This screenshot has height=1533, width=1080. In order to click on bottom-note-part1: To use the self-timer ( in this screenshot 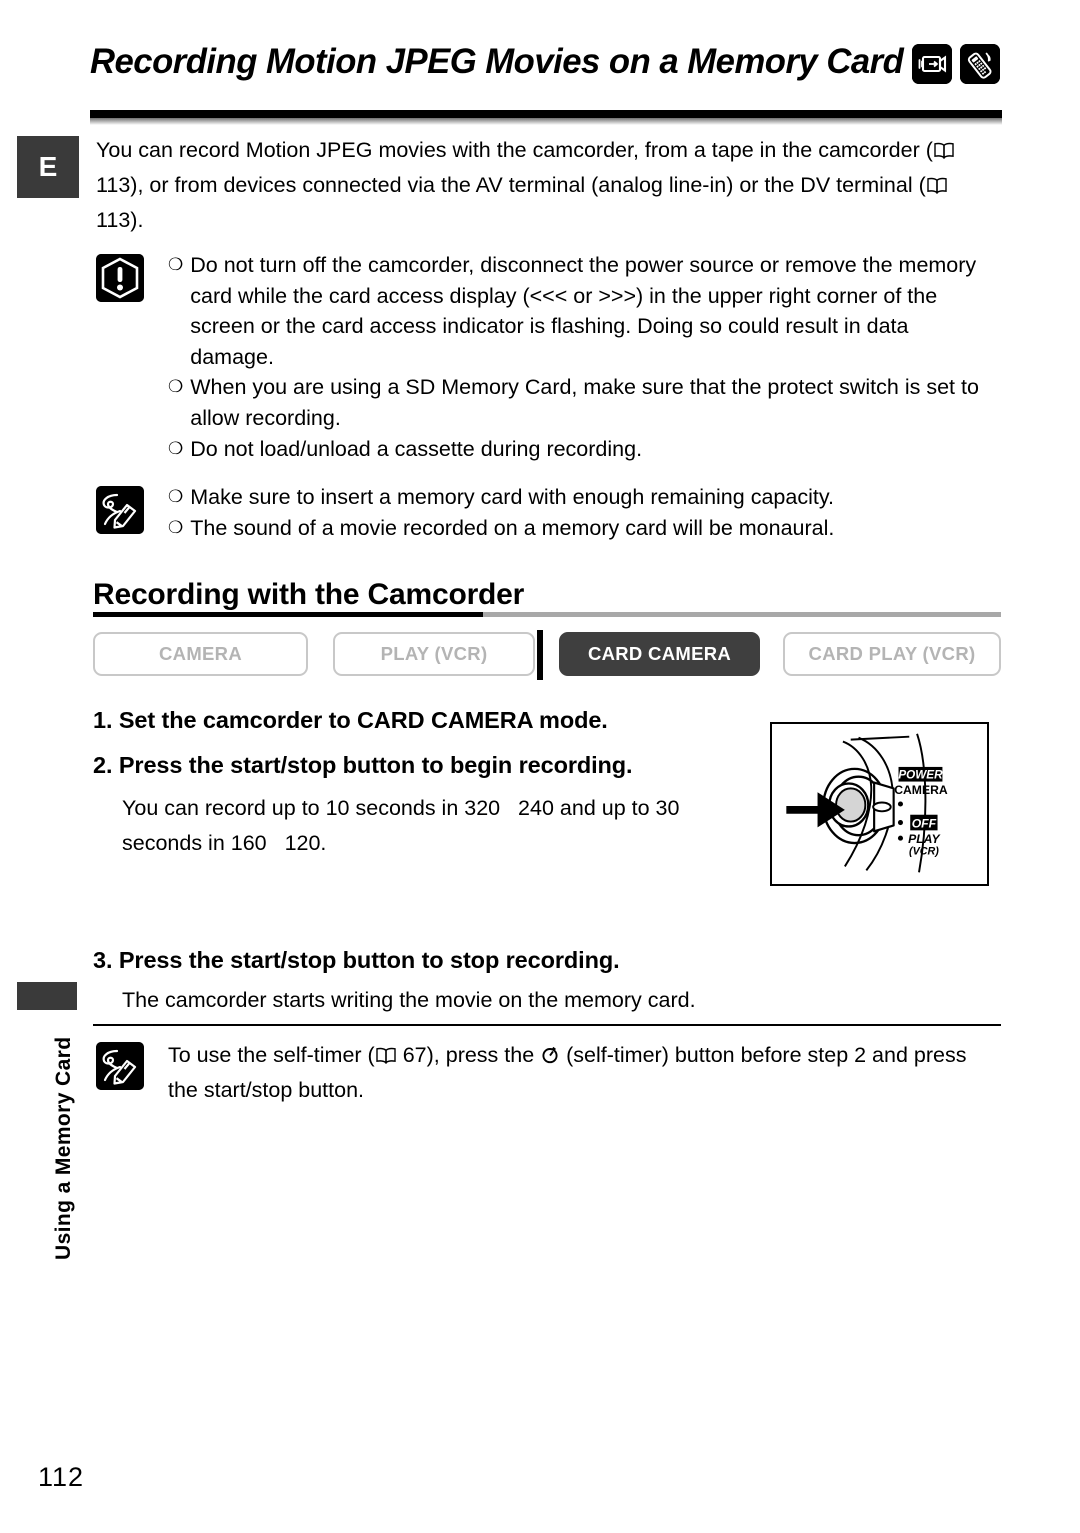, I will do `click(271, 1055)`.